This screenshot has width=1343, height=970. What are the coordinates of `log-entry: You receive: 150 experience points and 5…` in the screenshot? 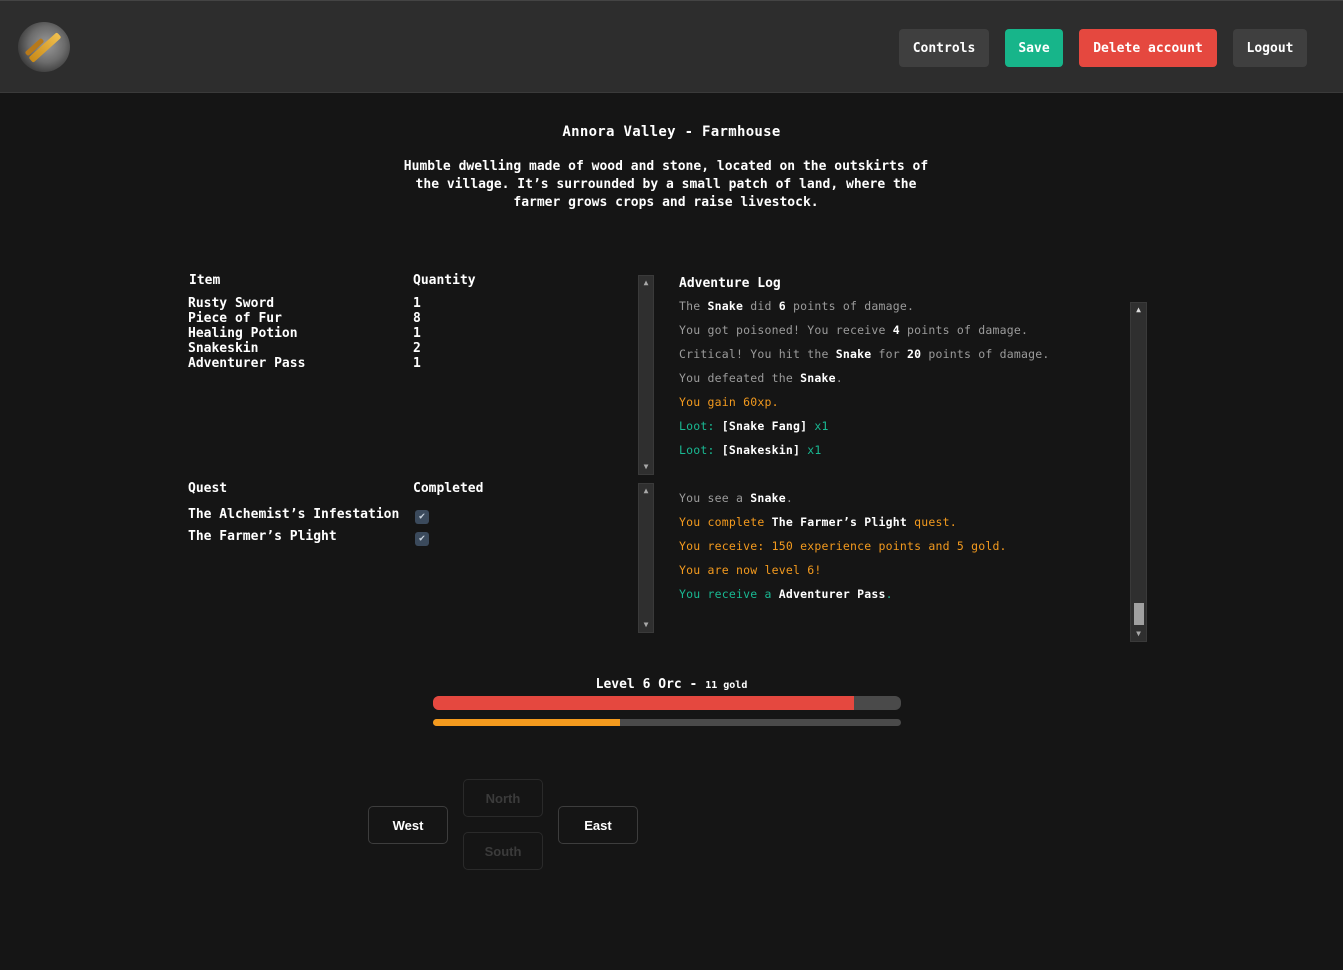 It's located at (843, 546).